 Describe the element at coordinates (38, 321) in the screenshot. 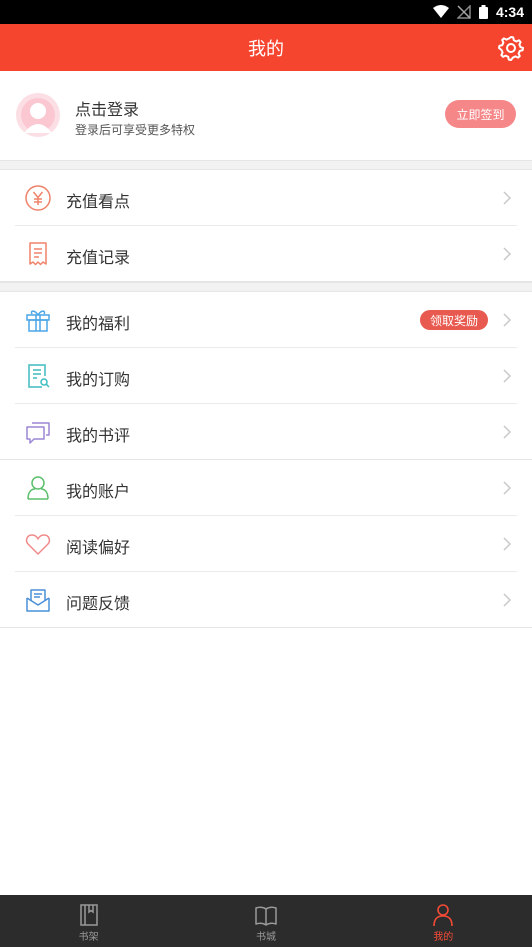

I see `gift-icon` at that location.